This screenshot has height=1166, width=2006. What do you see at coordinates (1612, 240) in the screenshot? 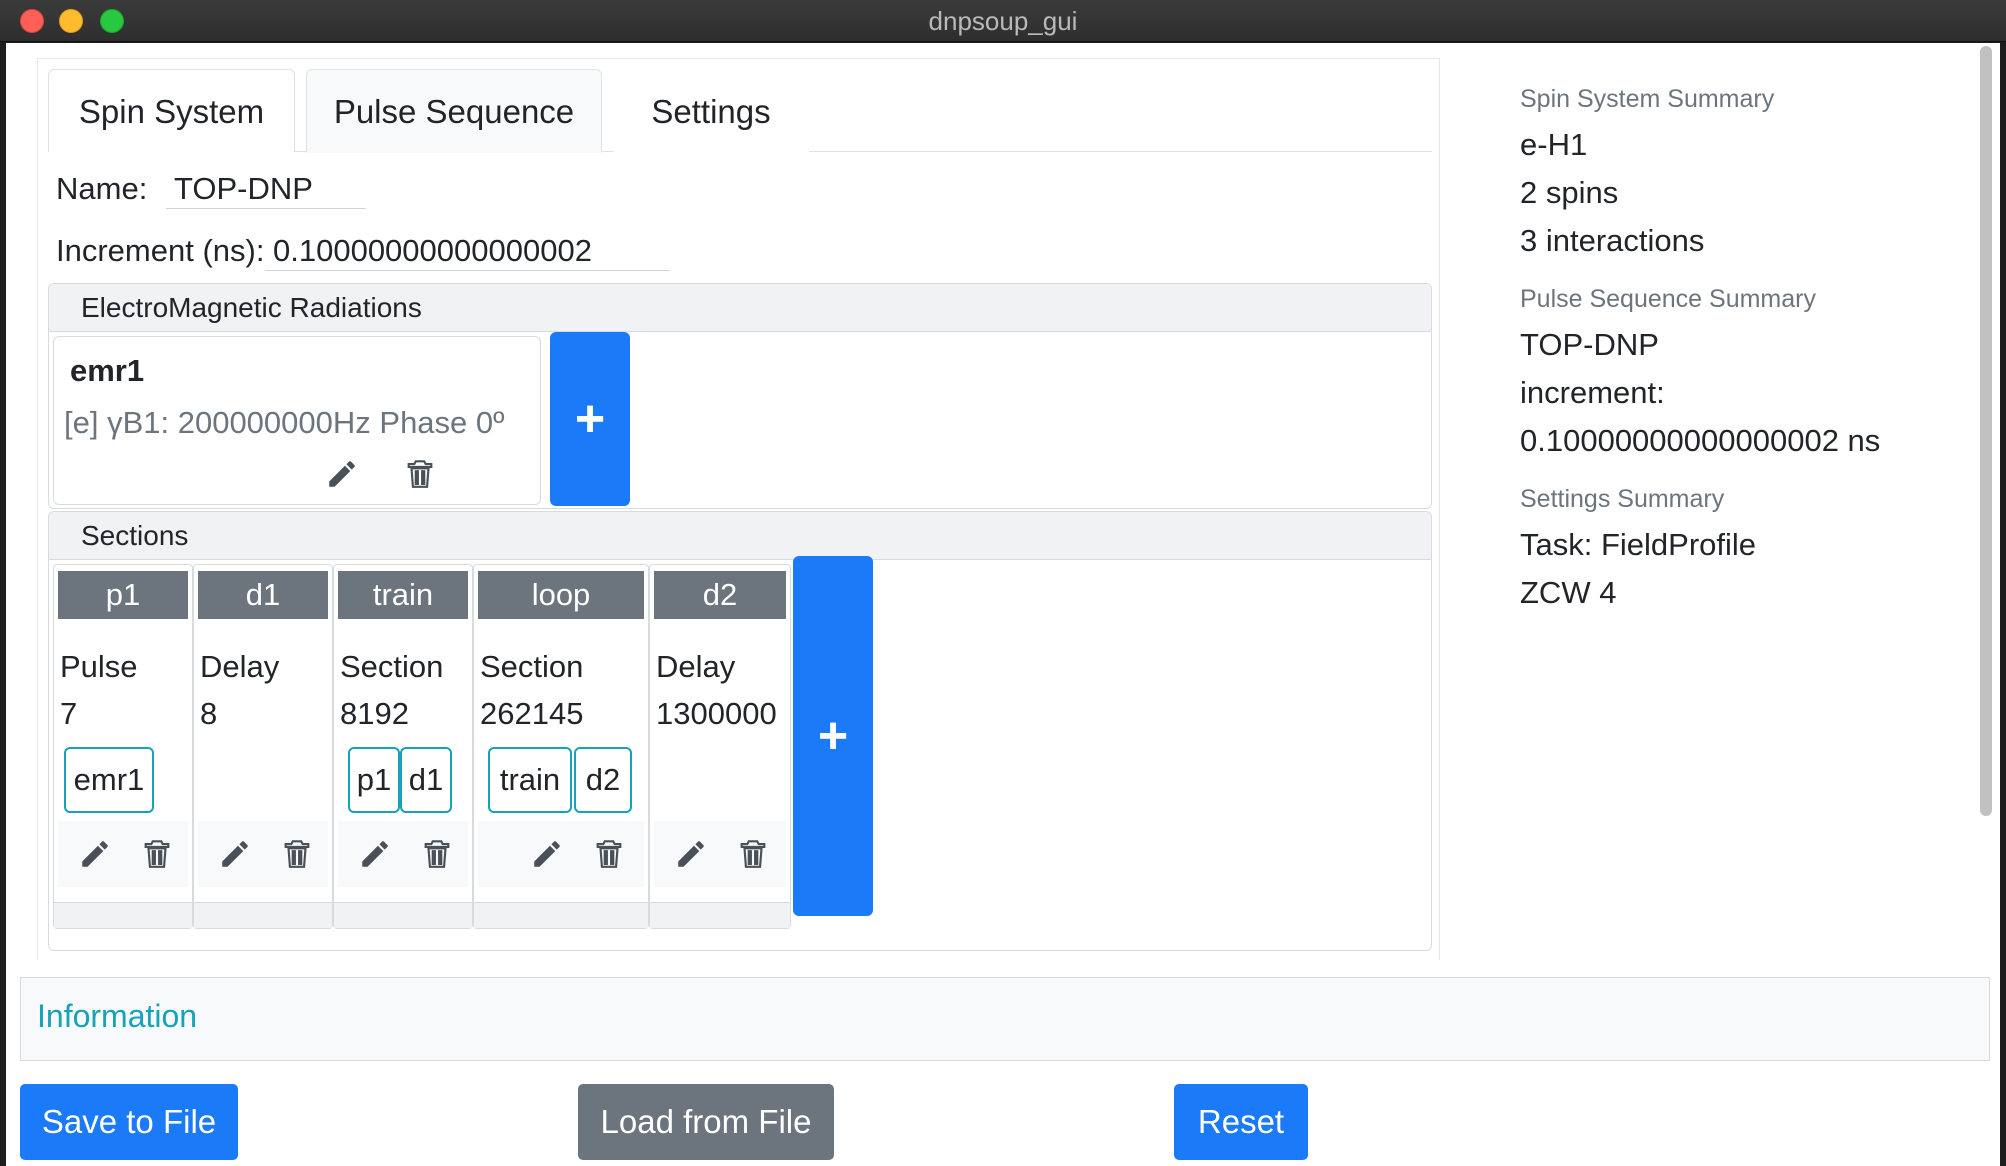
I see `spin-summary-line: 3 interactions` at bounding box center [1612, 240].